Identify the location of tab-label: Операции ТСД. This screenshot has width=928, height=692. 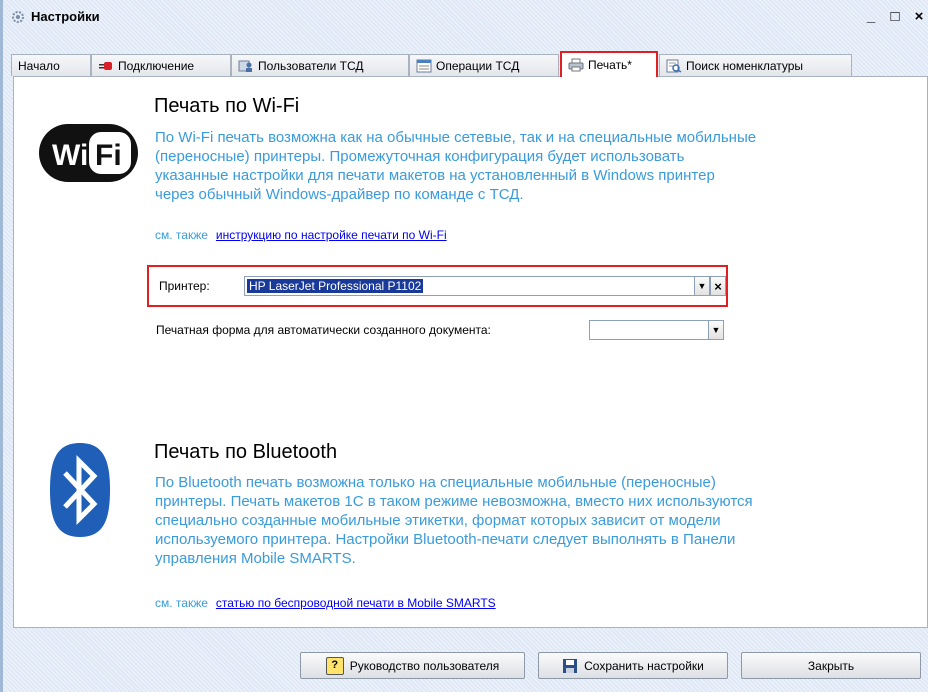
(478, 65).